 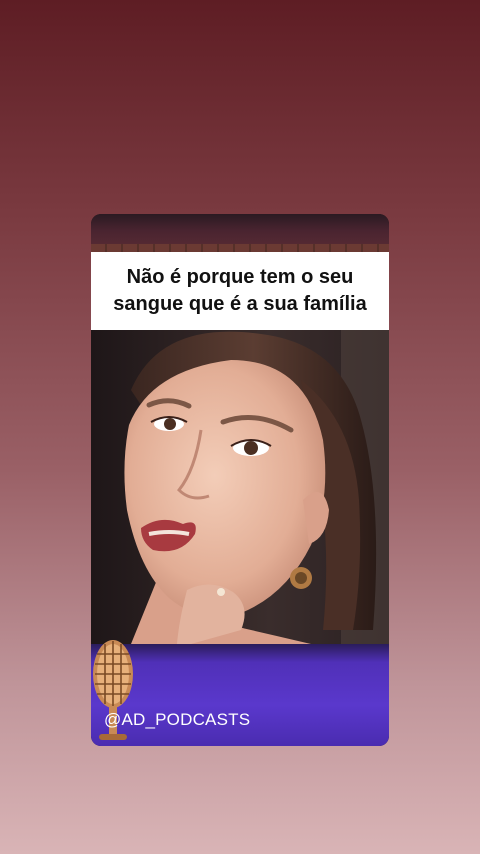 What do you see at coordinates (177, 720) in the screenshot?
I see `account-handle: @AD_PODCASTS` at bounding box center [177, 720].